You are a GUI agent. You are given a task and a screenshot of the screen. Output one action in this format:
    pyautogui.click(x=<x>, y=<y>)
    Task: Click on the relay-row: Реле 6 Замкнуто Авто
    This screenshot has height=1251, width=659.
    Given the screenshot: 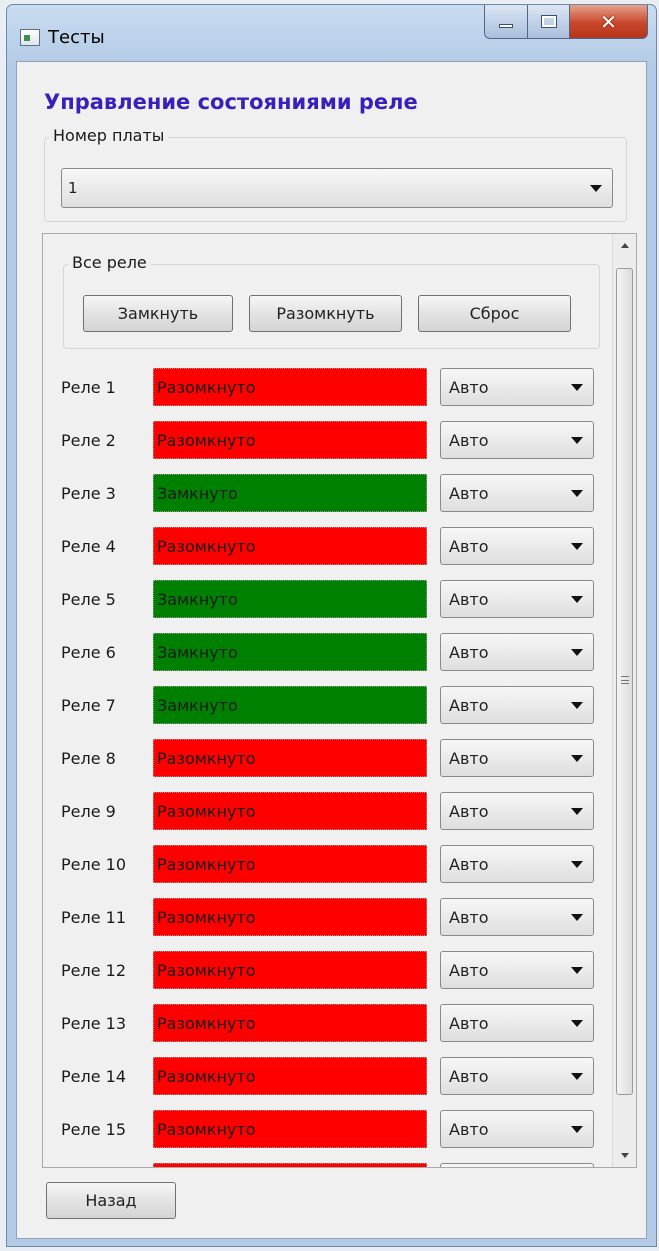 What is the action you would take?
    pyautogui.click(x=323, y=654)
    